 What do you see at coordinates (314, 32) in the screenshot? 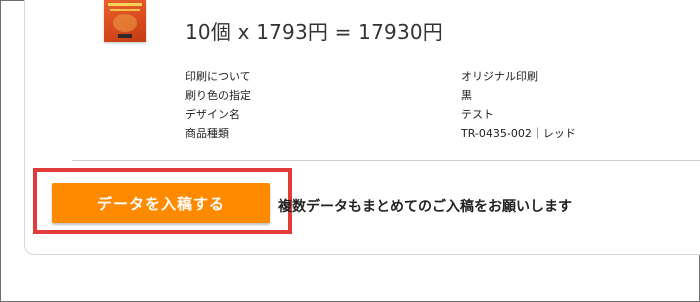
I see `price-summary: 10個 x 1793円 = 17930円` at bounding box center [314, 32].